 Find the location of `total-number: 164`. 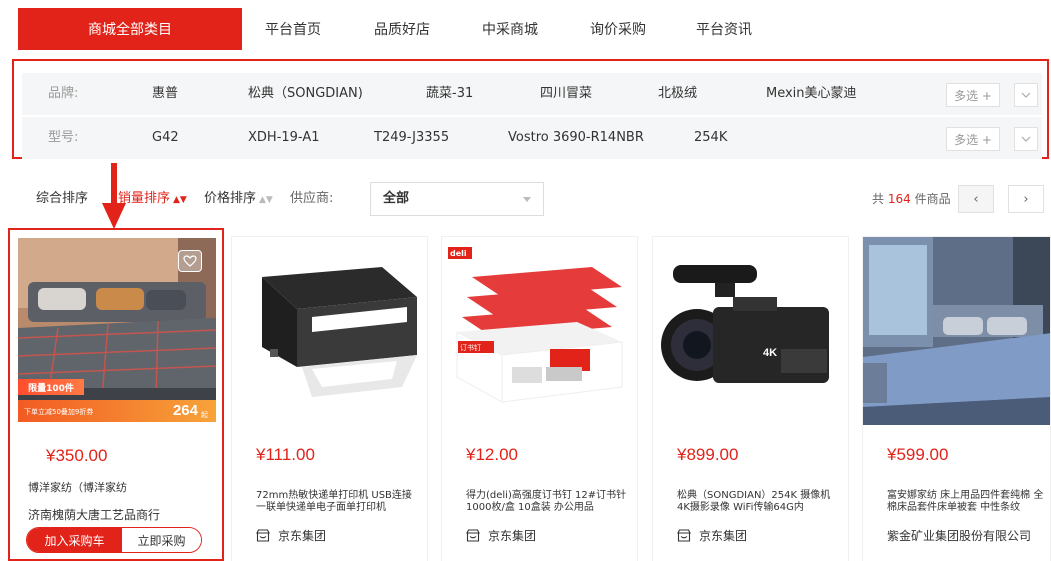

total-number: 164 is located at coordinates (899, 199).